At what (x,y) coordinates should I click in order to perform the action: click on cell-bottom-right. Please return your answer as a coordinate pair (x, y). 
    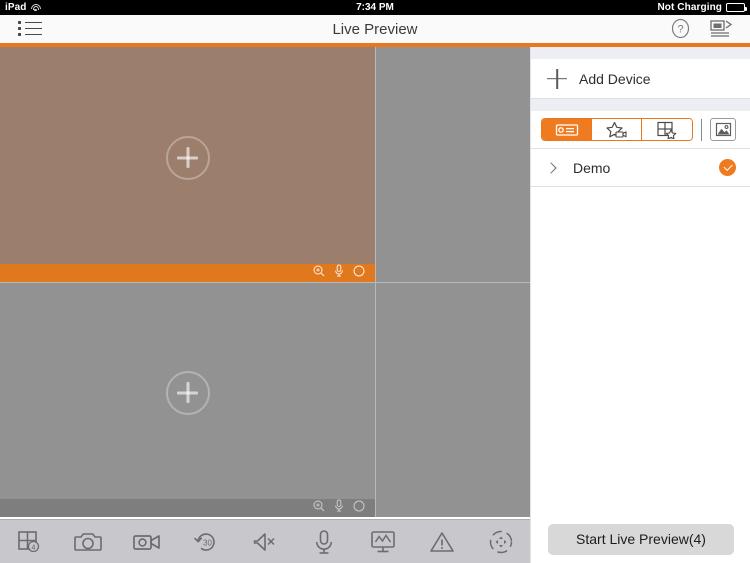
    Looking at the image, I should click on (453, 400).